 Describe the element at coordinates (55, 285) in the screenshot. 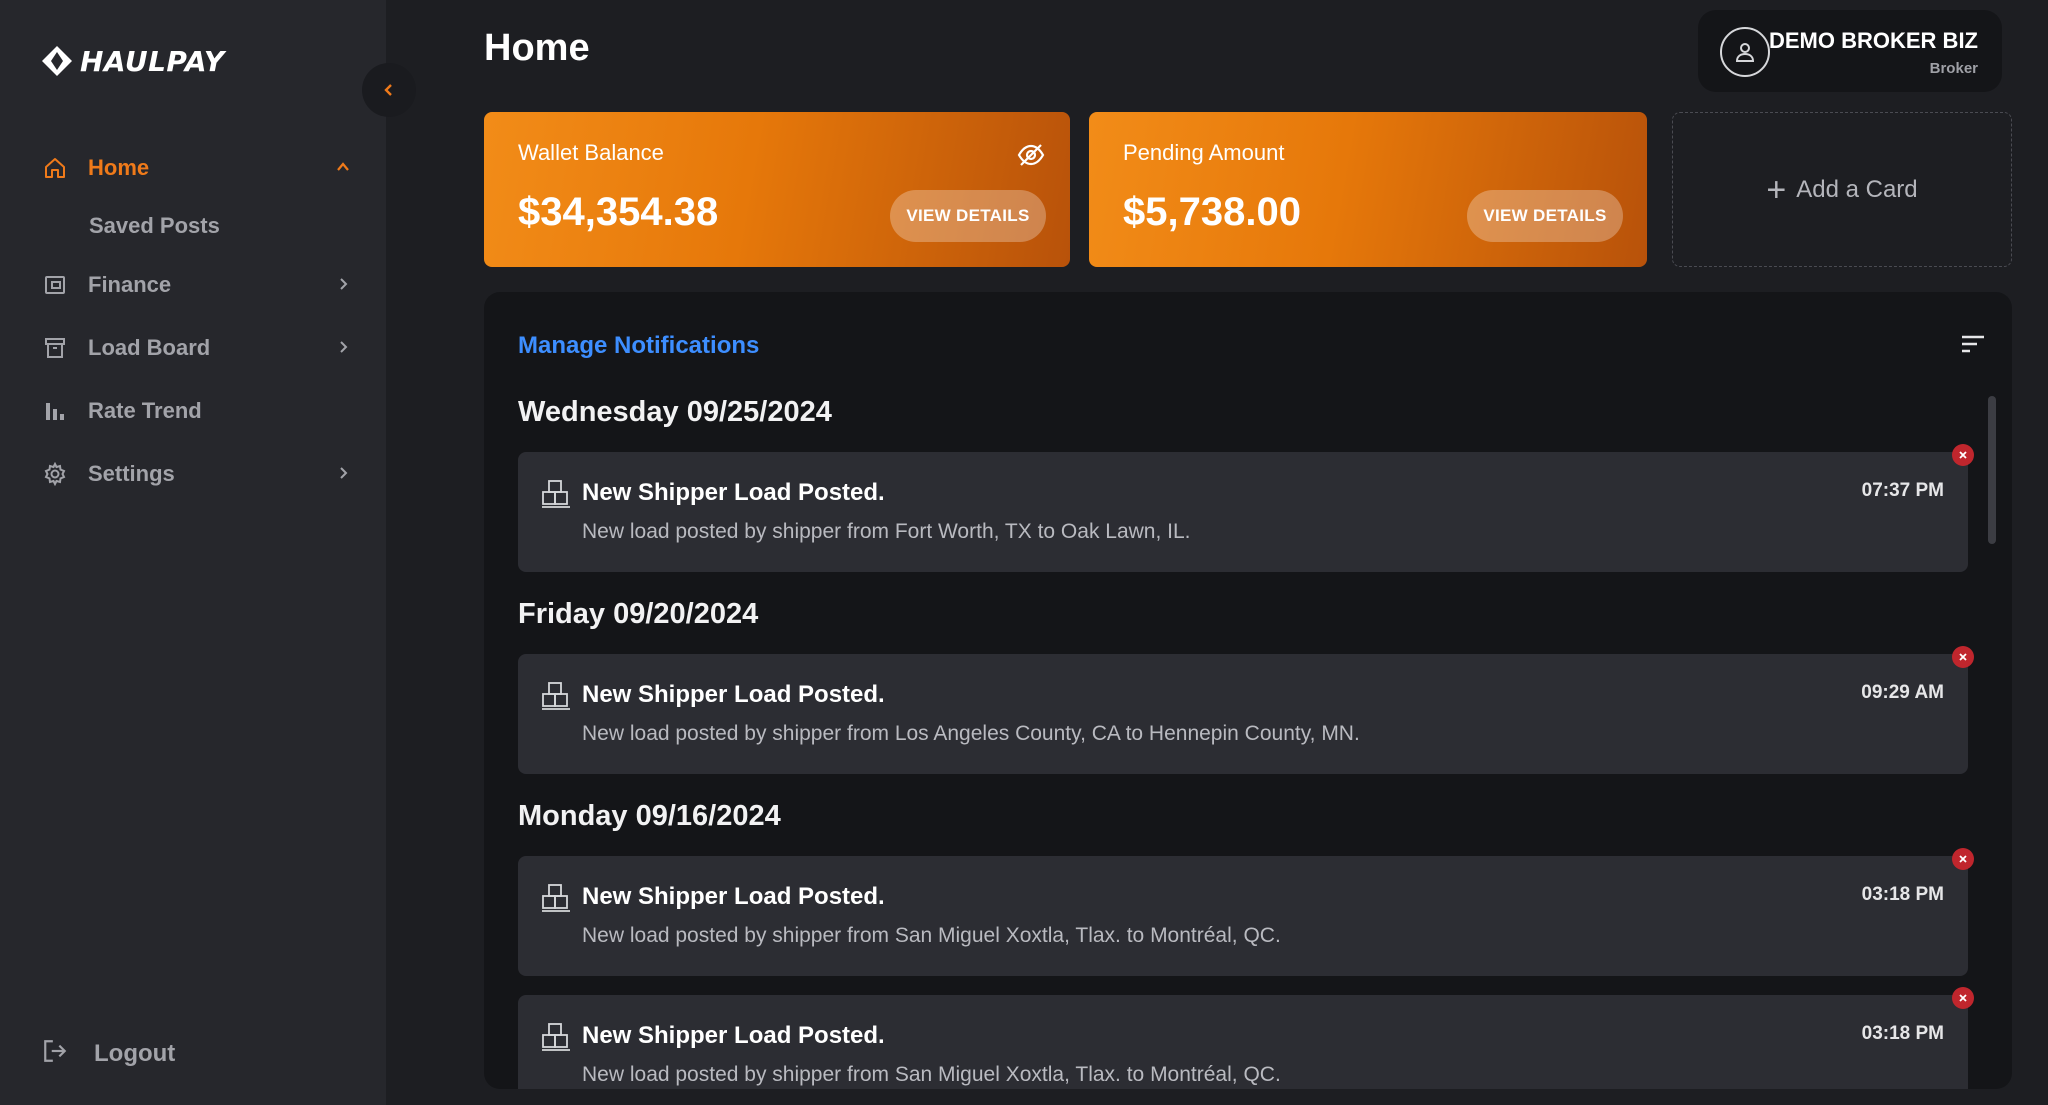

I see `wallet-icon` at that location.